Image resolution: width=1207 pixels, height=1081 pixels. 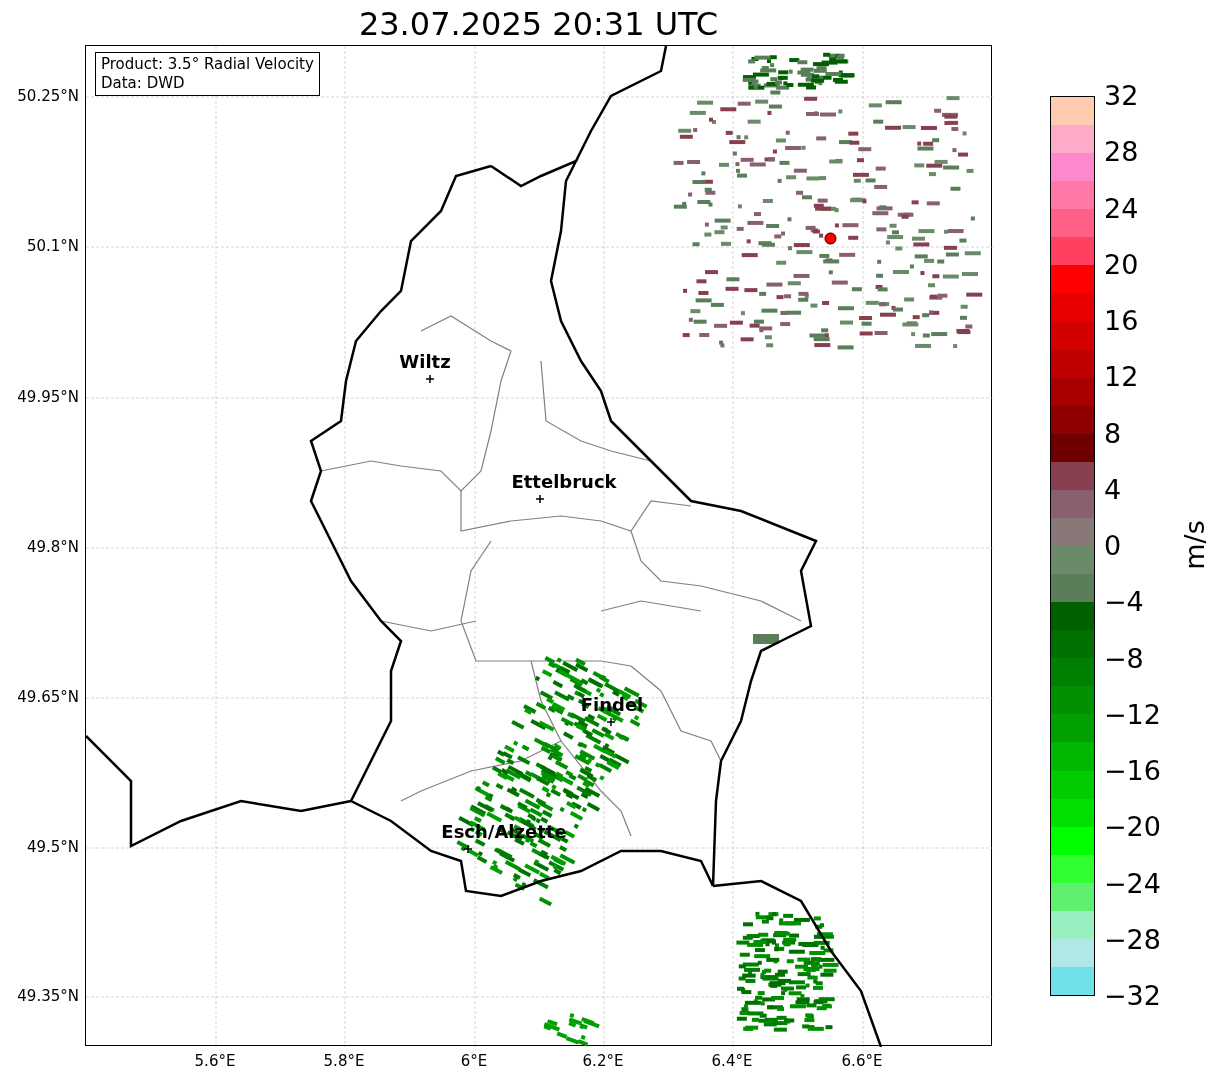 I want to click on axis-tick-label: 5.8°E, so click(x=344, y=1061).